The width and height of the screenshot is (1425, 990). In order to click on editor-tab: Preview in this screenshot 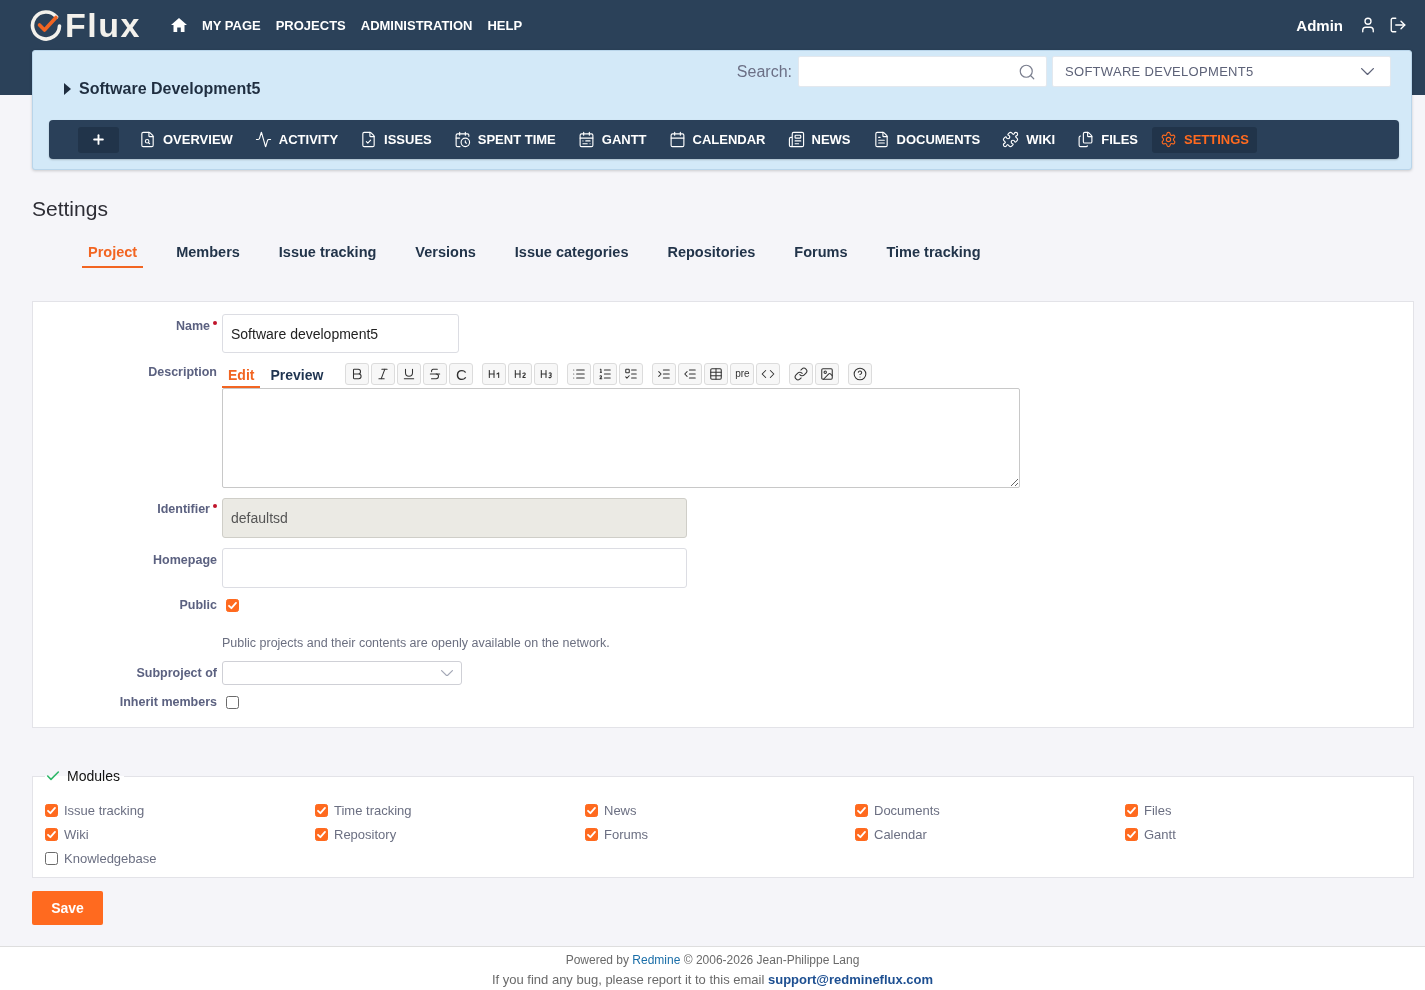, I will do `click(297, 377)`.